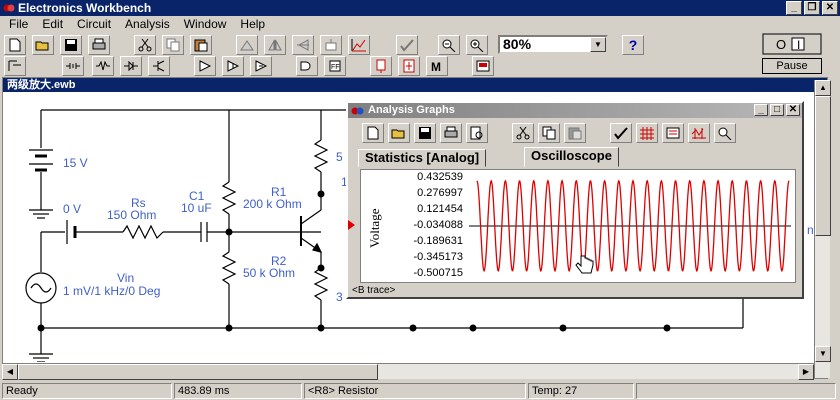 Image resolution: width=840 pixels, height=400 pixels. Describe the element at coordinates (145, 45) in the screenshot. I see `cut-icon` at that location.